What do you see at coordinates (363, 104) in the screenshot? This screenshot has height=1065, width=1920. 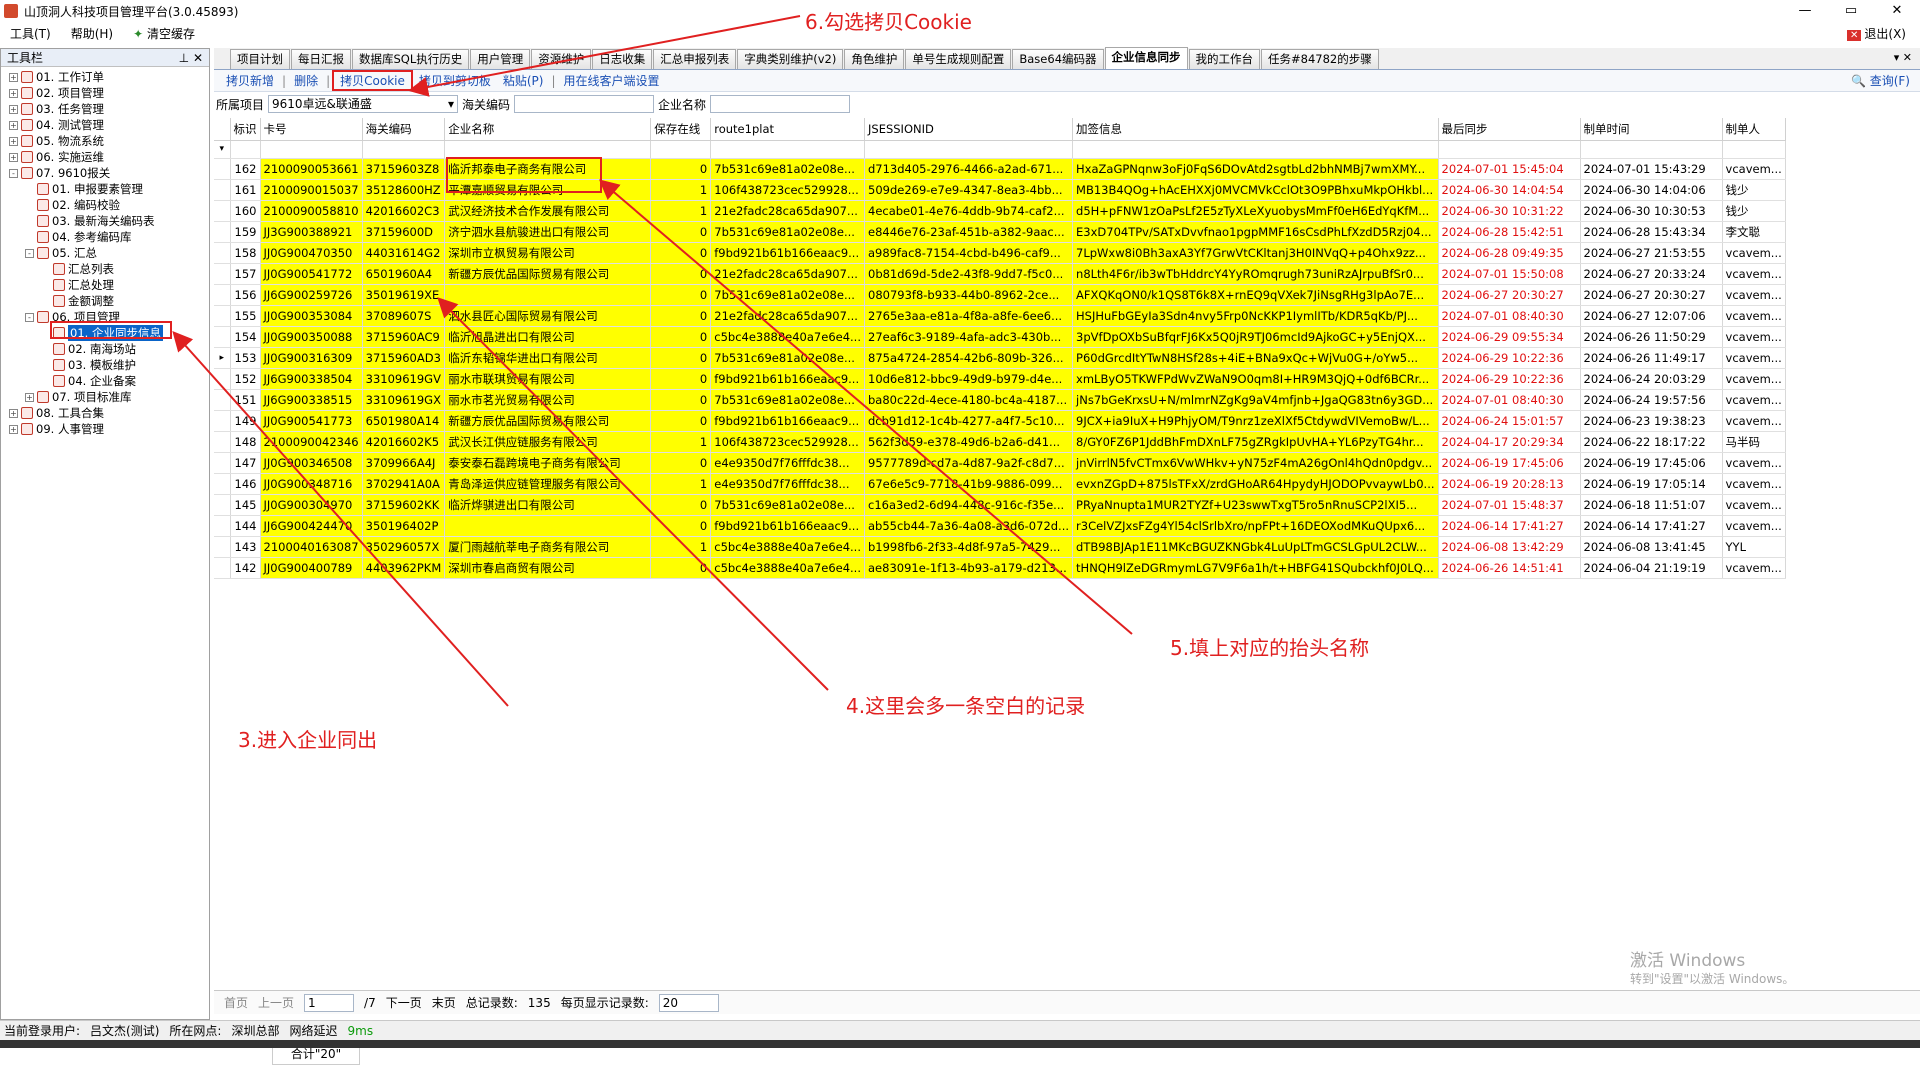 I see `project-select: 9610卓远&联通盛 ▾` at bounding box center [363, 104].